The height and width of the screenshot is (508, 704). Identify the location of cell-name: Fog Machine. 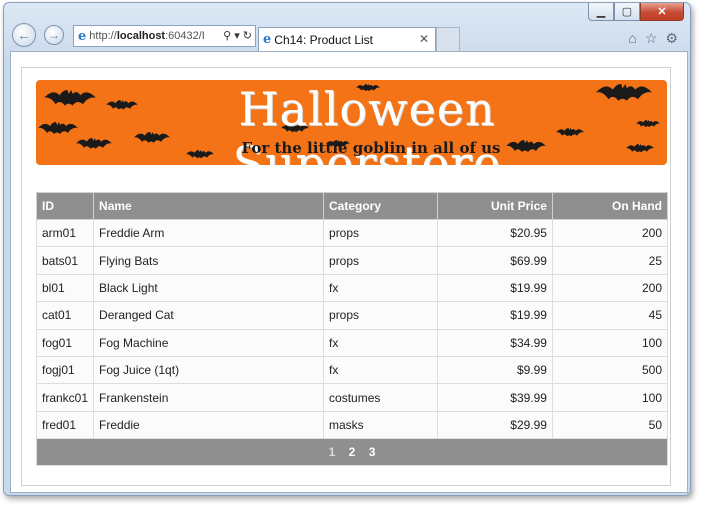
(209, 342).